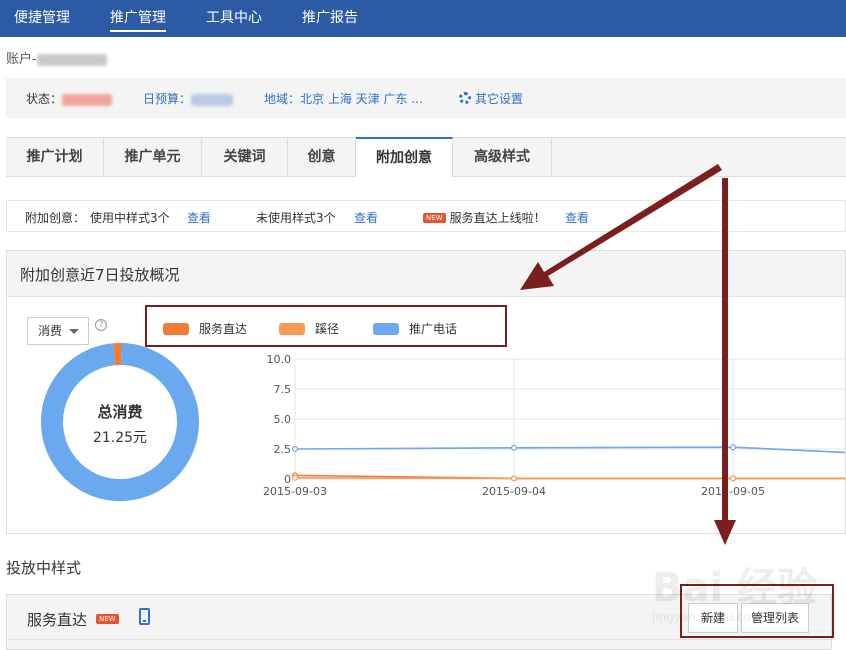 The image size is (846, 650). Describe the element at coordinates (138, 18) in the screenshot. I see `nav-item-promotion-manage: 推广管理` at that location.